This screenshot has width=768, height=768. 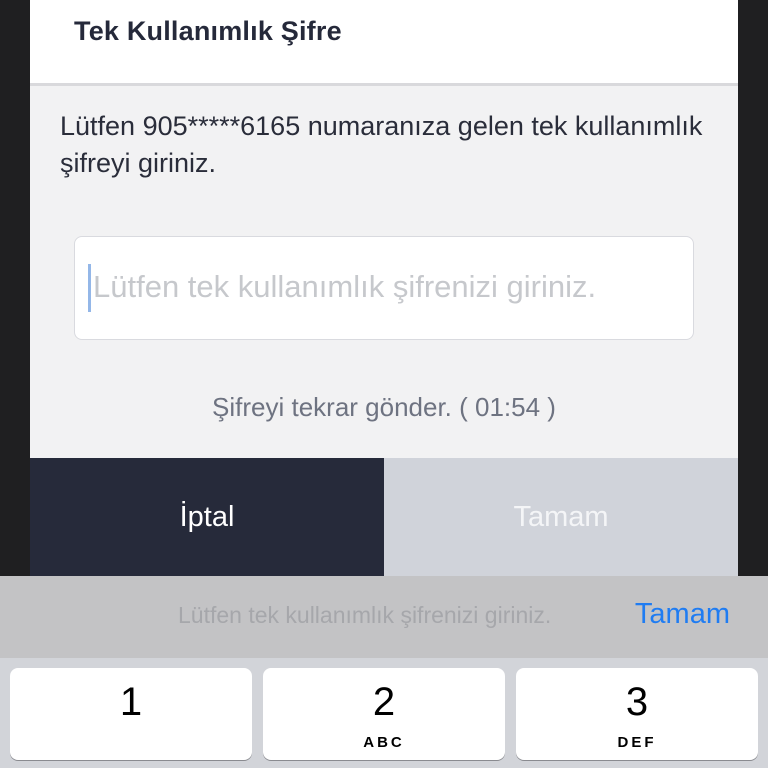 I want to click on dialog-header: Tek Kullanımlık Şifre, so click(x=384, y=43).